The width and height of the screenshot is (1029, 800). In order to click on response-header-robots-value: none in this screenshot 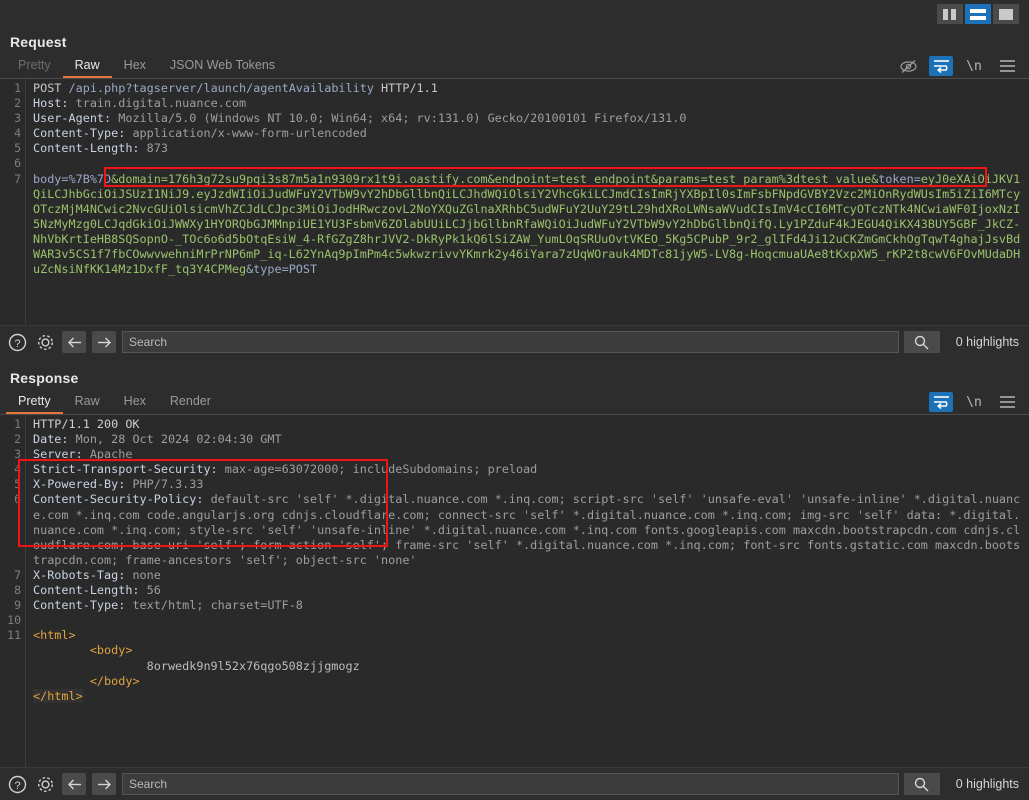, I will do `click(146, 574)`.